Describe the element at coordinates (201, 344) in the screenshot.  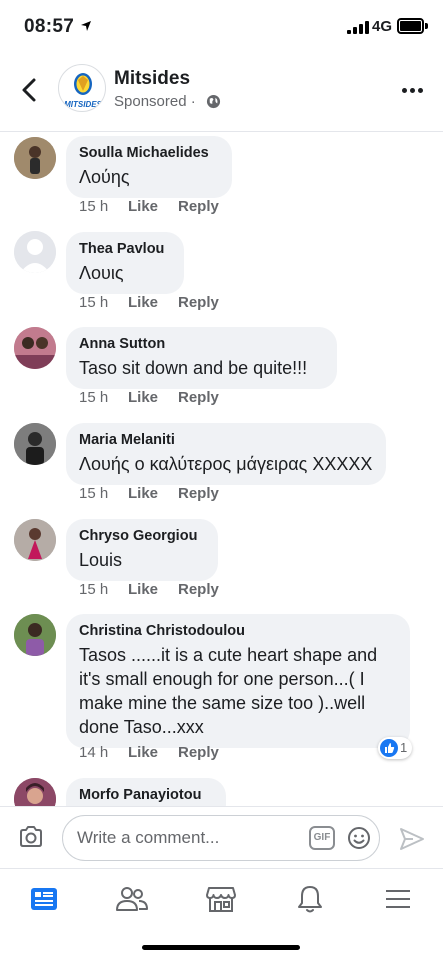
I see `comment-author: Anna Sutton` at that location.